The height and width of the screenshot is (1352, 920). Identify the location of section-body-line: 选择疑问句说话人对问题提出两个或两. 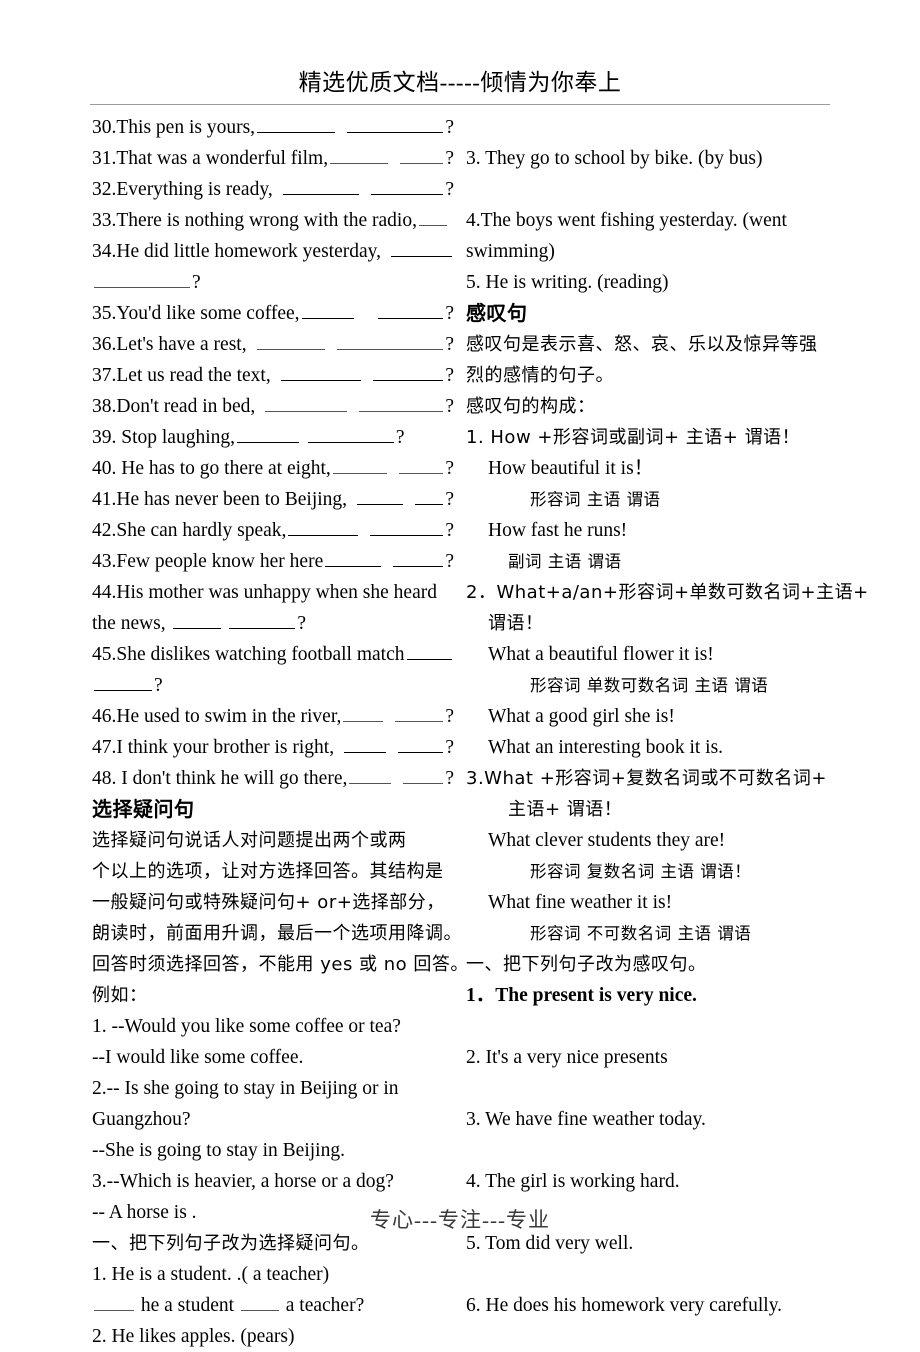
(249, 840).